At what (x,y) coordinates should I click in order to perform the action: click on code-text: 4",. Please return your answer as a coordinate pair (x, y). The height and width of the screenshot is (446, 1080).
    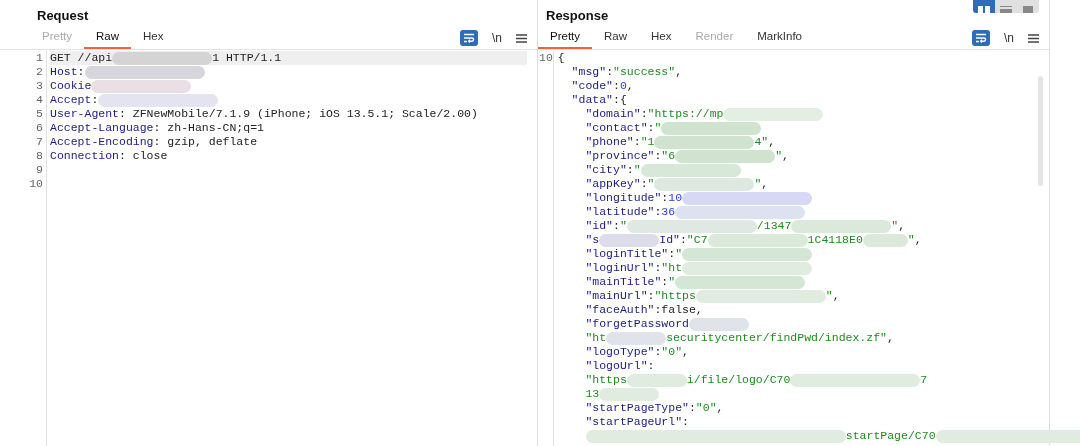
    Looking at the image, I should click on (765, 142).